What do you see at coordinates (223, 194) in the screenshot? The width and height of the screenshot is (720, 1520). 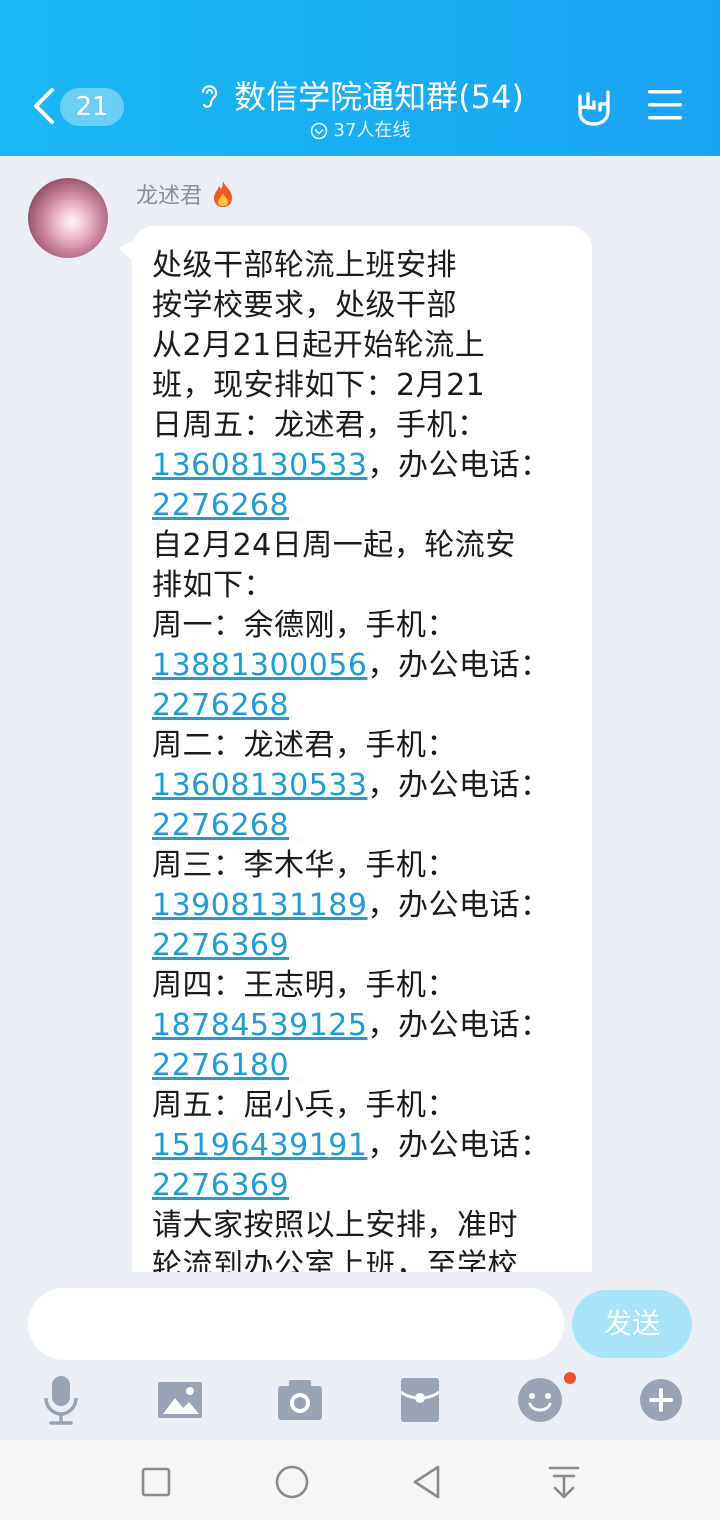 I see `fire-icon` at bounding box center [223, 194].